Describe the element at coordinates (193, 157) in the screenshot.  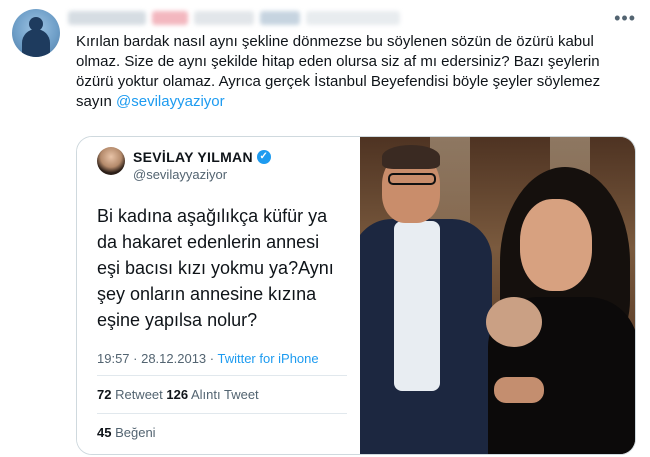
I see `quoted-display-name: SEVİLAY YILMAN` at that location.